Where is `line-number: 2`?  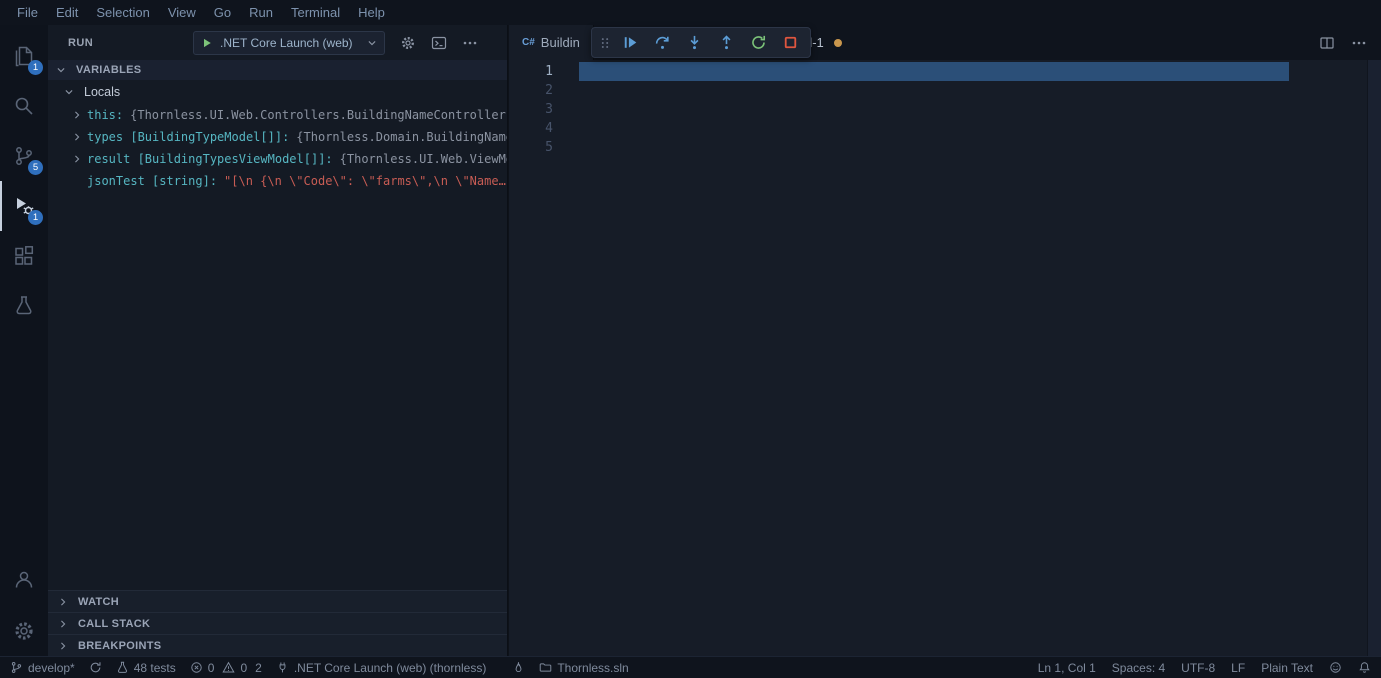
line-number: 2 is located at coordinates (549, 90).